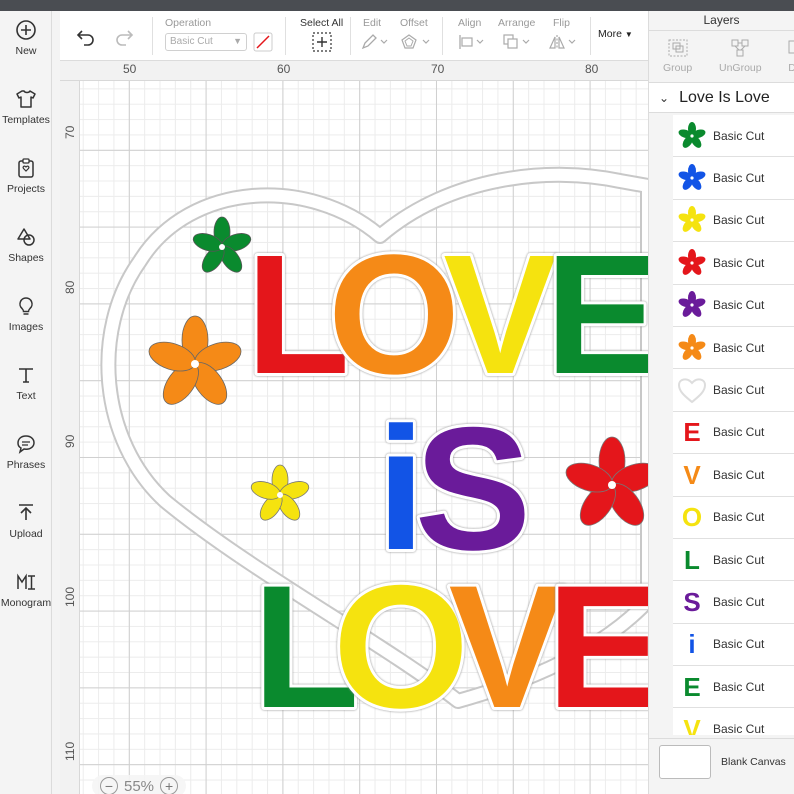 This screenshot has width=794, height=794. I want to click on zoom-control: − 55% +, so click(139, 784).